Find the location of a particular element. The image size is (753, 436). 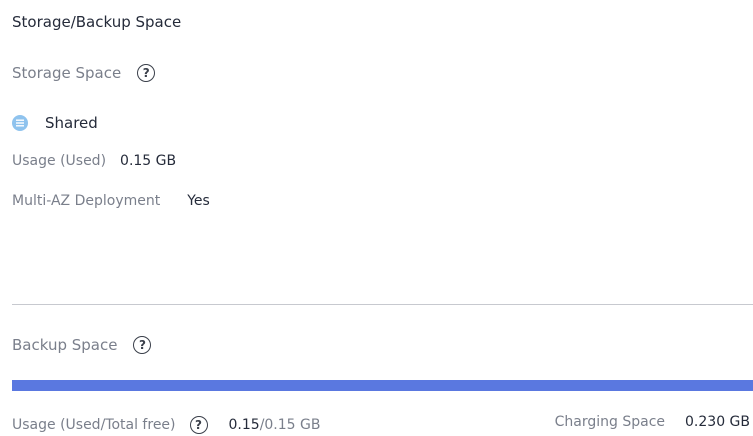

storage-space-header: Storage Space ? is located at coordinates (84, 73).